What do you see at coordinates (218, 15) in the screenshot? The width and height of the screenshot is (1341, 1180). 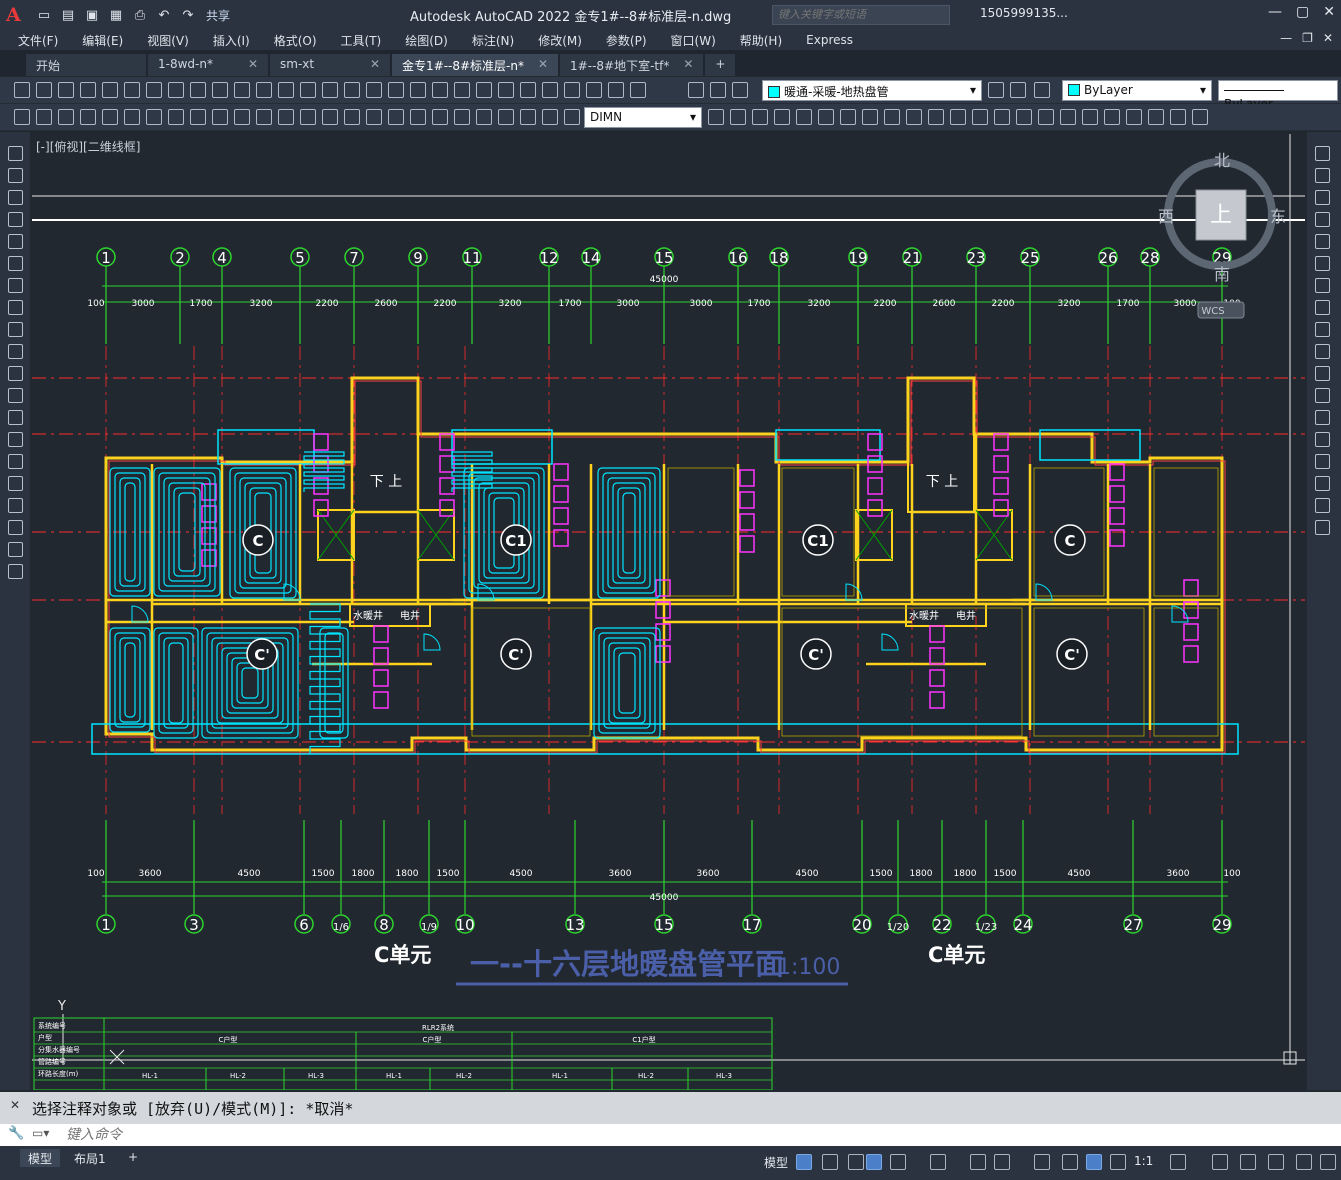 I see `share-button: 共享` at bounding box center [218, 15].